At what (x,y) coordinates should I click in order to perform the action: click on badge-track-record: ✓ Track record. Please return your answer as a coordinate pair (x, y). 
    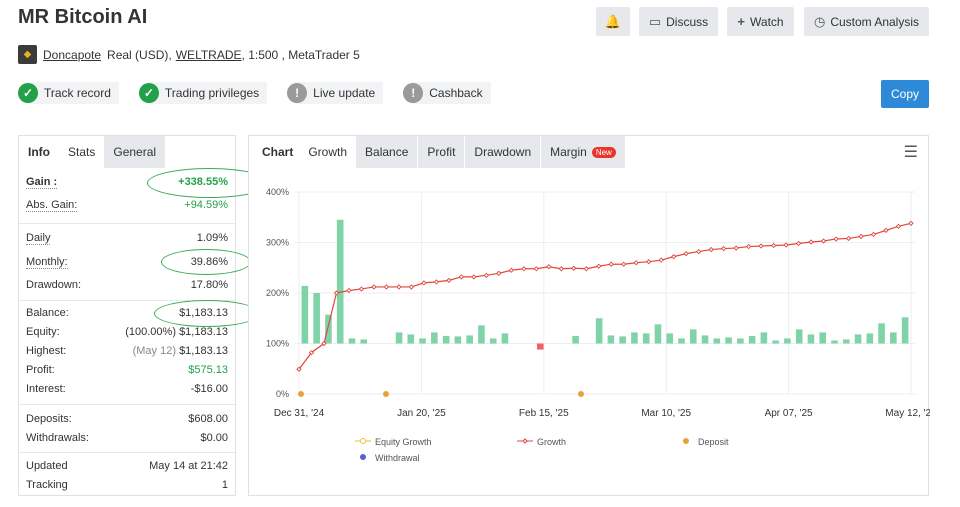
    Looking at the image, I should click on (68, 93).